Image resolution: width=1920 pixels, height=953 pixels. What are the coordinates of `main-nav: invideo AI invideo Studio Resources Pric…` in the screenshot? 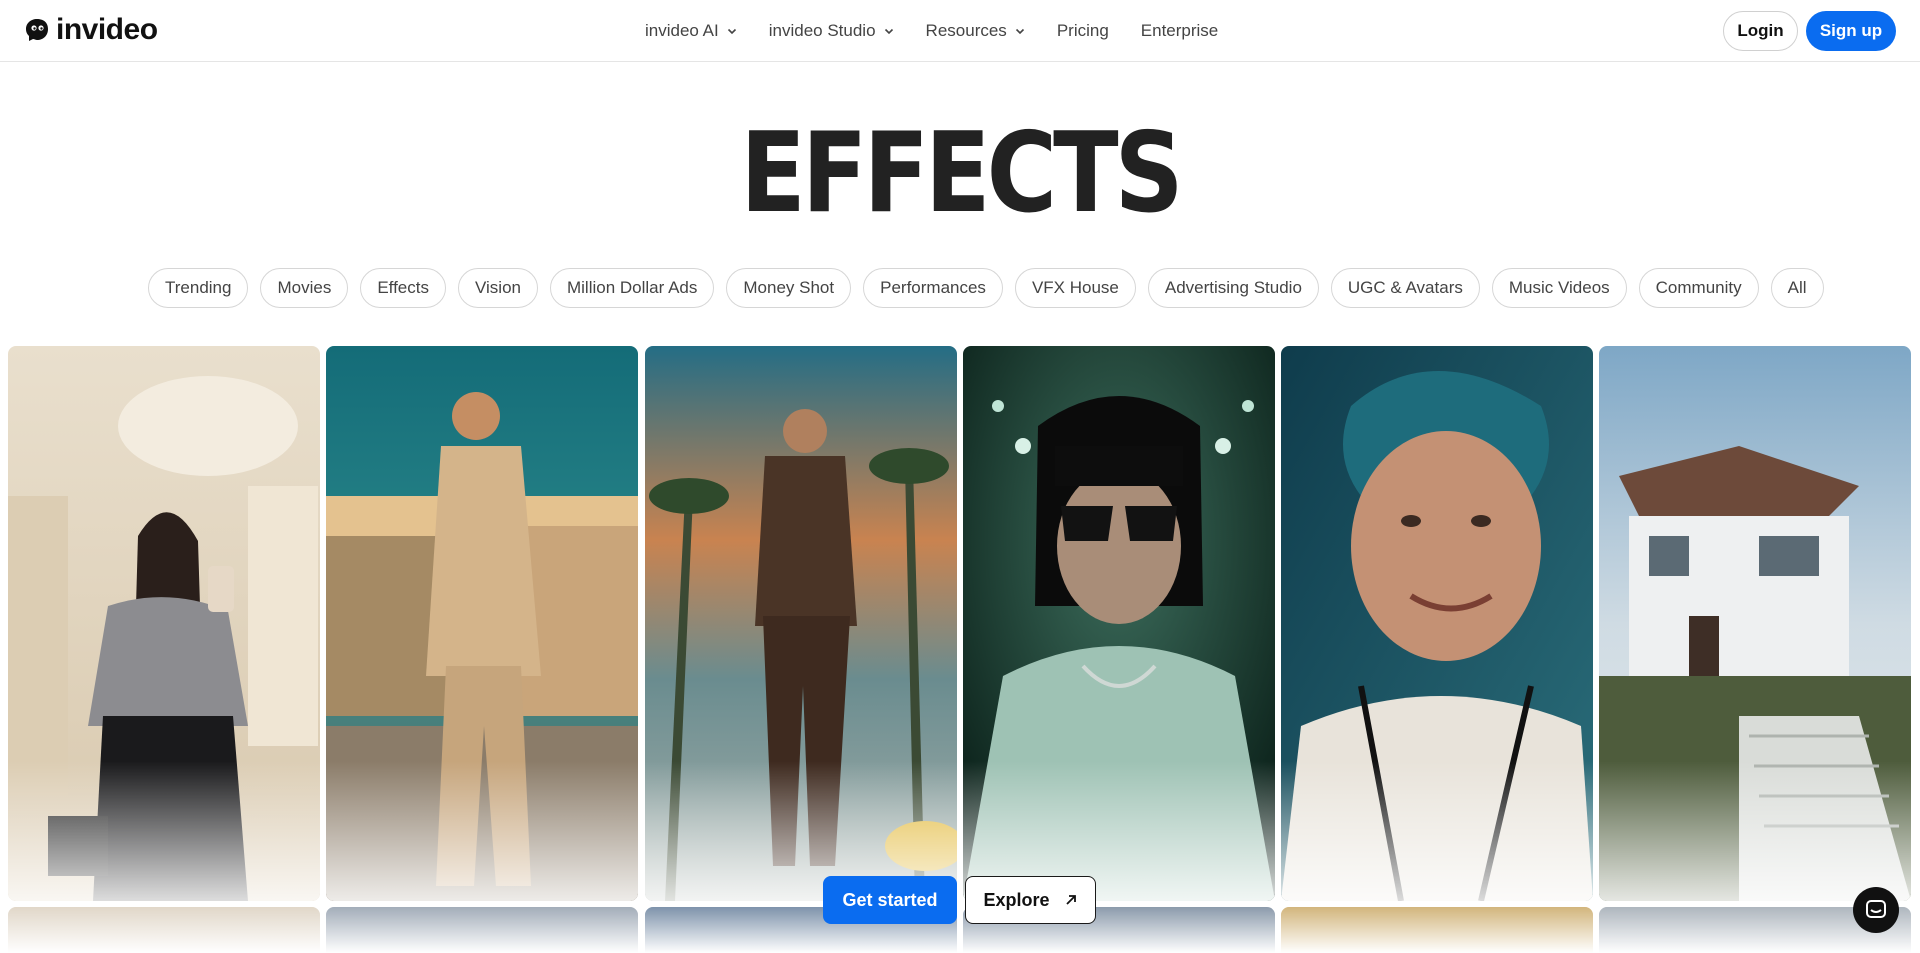 It's located at (931, 31).